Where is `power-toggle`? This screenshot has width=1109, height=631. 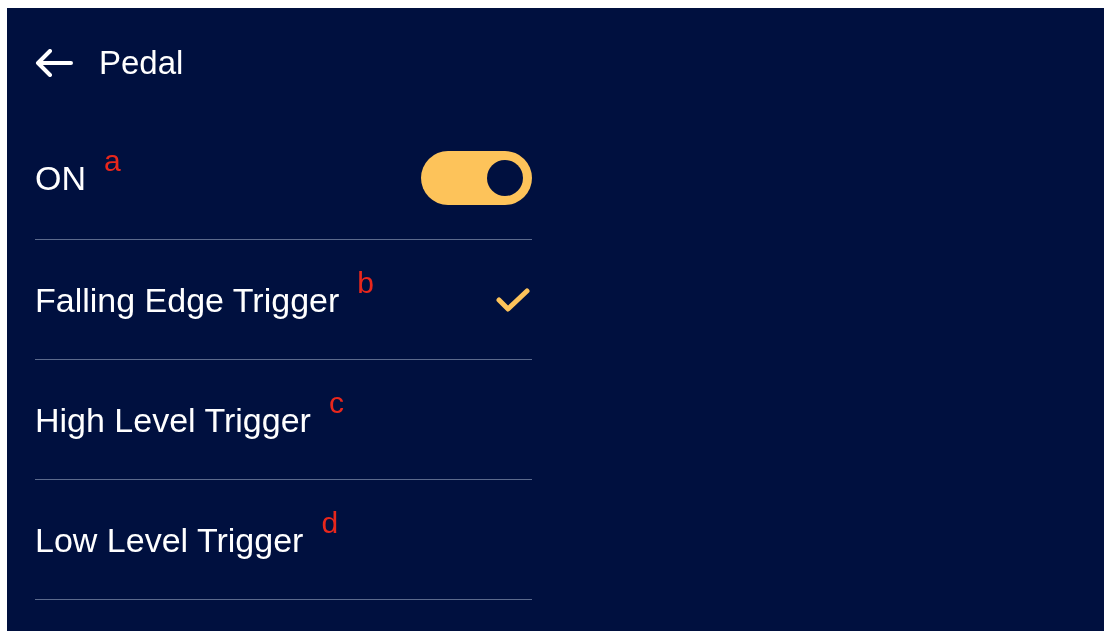 power-toggle is located at coordinates (476, 177).